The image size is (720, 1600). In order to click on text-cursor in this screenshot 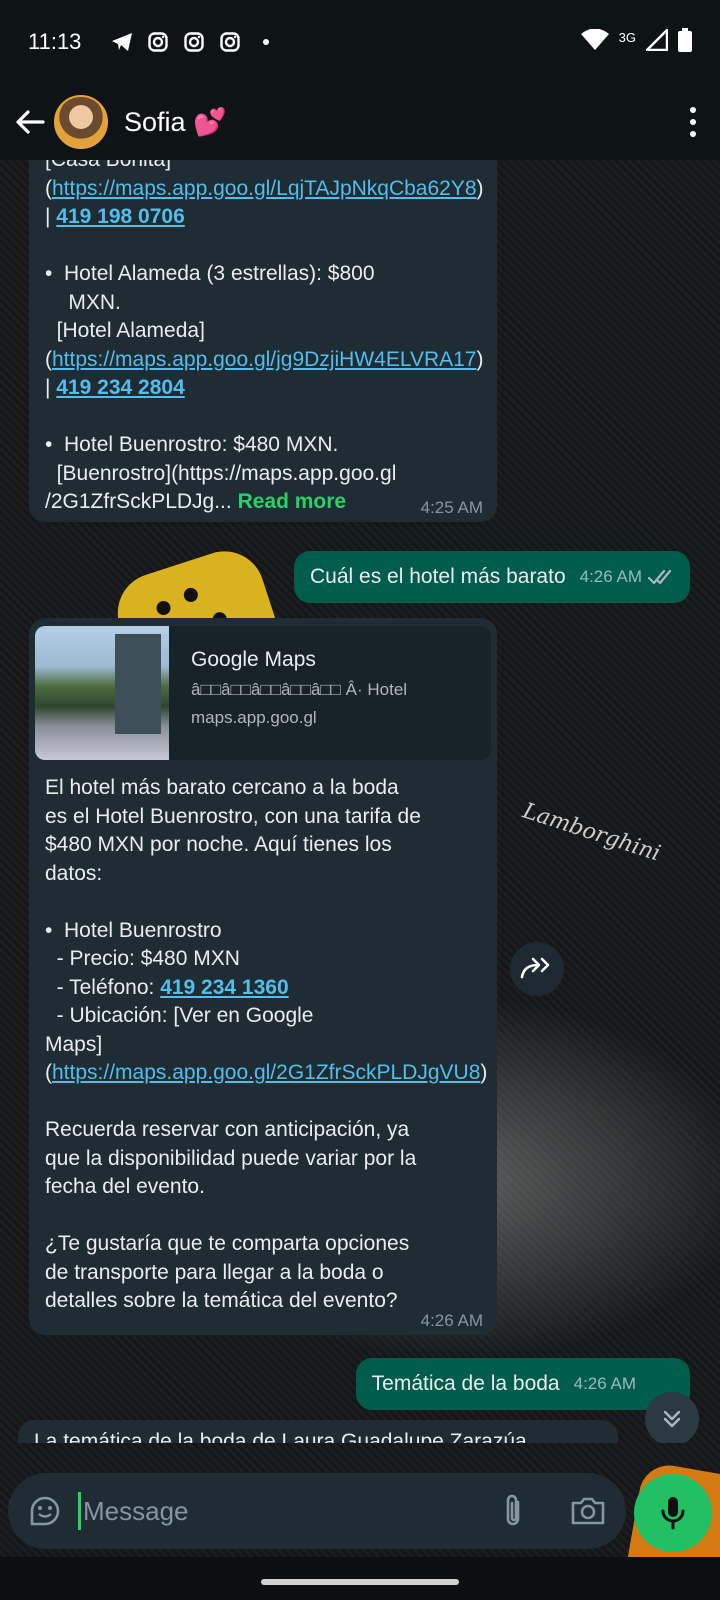, I will do `click(79, 1511)`.